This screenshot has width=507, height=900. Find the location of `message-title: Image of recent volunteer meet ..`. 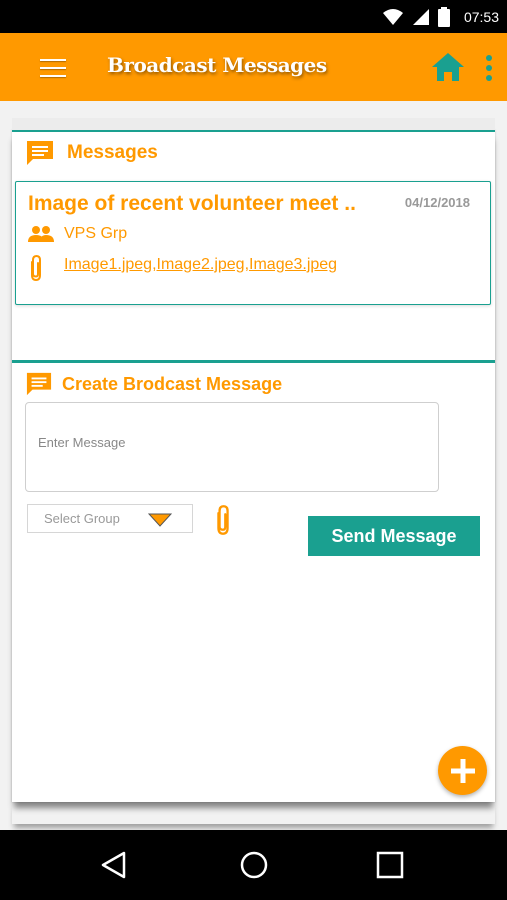

message-title: Image of recent volunteer meet .. is located at coordinates (192, 203).